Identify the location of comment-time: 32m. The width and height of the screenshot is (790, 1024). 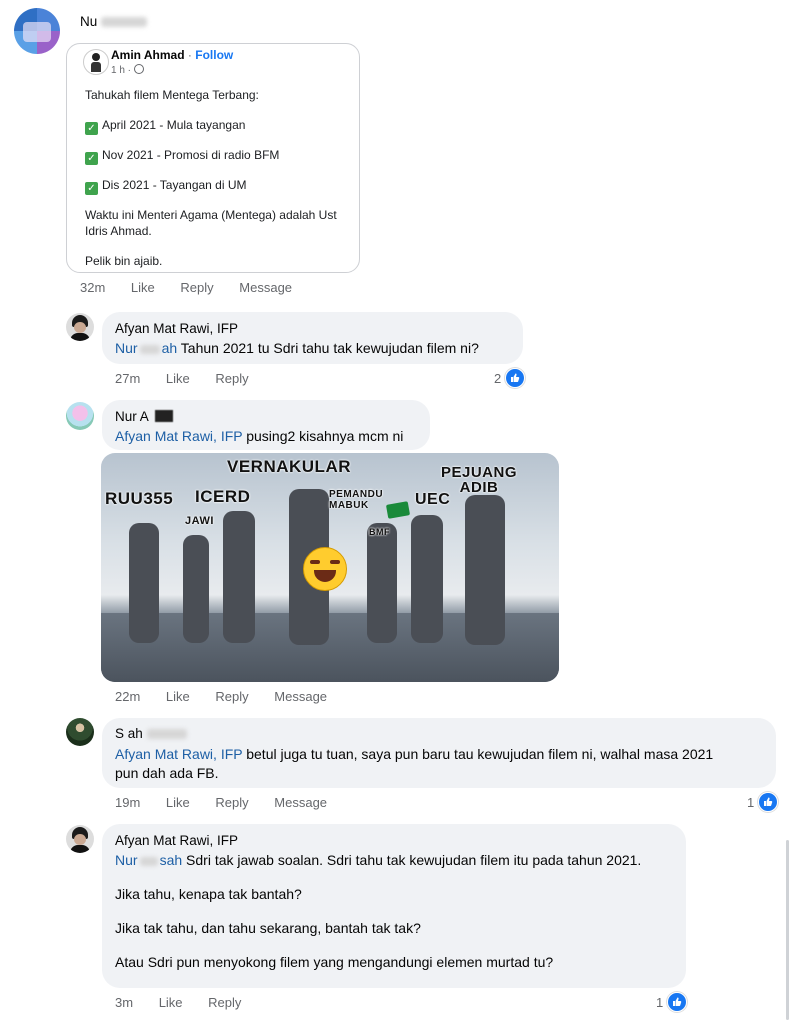
(92, 287).